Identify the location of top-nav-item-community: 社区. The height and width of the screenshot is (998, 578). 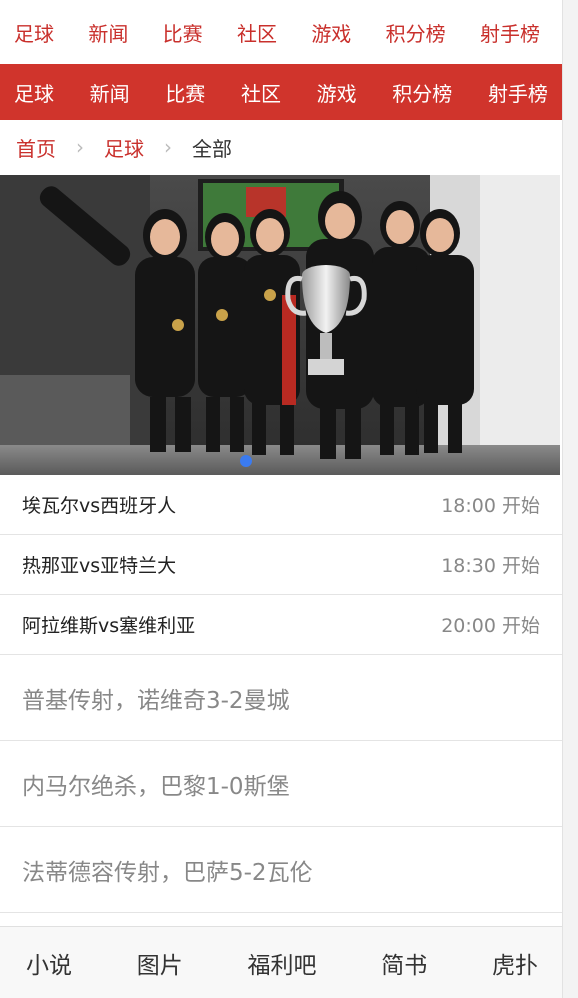
(257, 32).